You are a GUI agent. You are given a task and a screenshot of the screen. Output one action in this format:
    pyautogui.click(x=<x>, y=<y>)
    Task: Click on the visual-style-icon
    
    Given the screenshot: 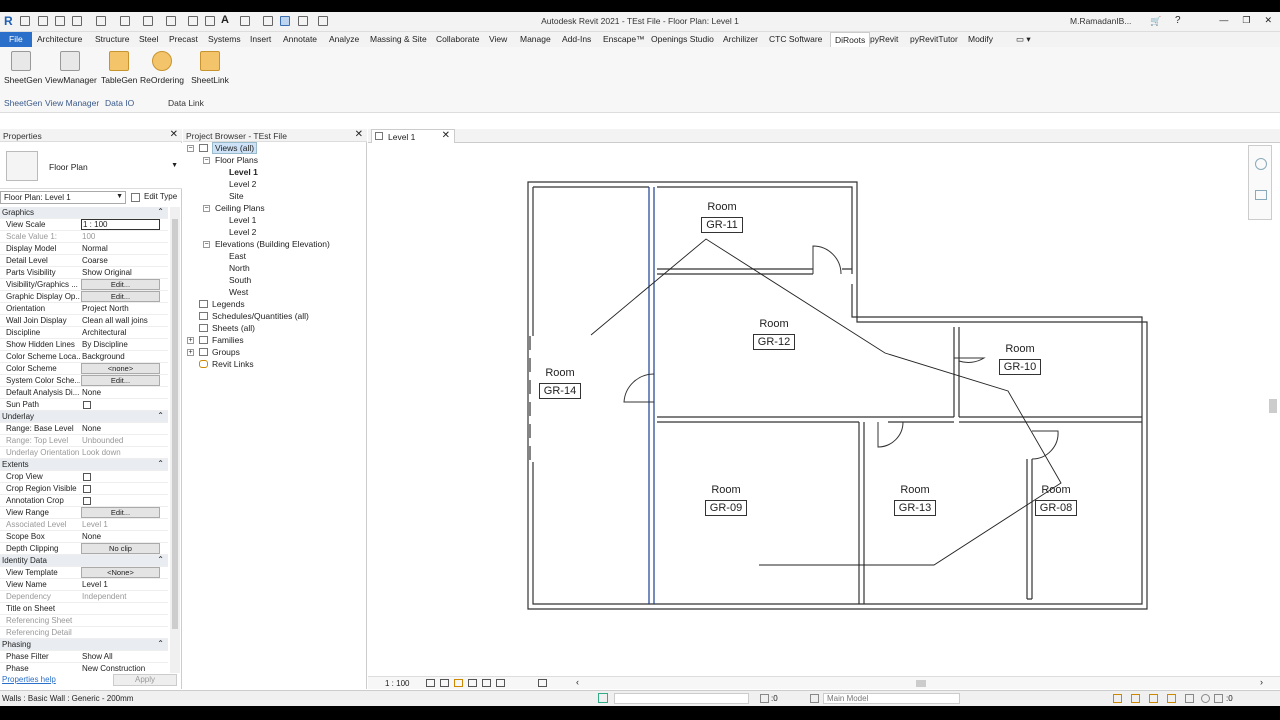 What is the action you would take?
    pyautogui.click(x=444, y=683)
    